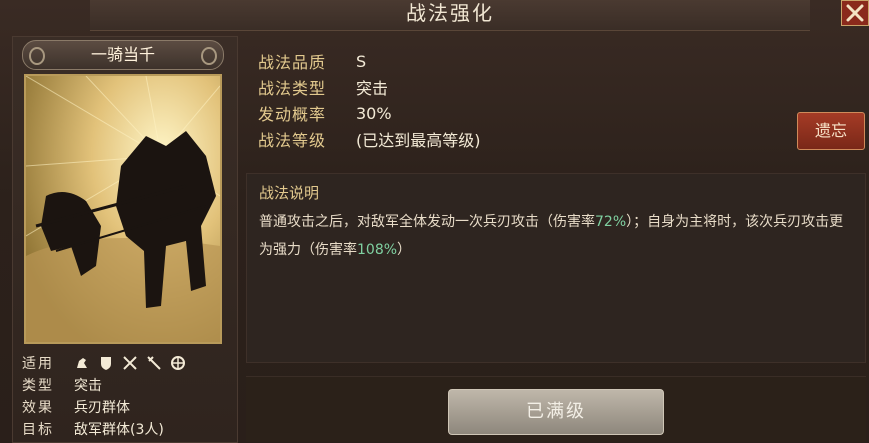  I want to click on damage-rate-1: 72%, so click(611, 222).